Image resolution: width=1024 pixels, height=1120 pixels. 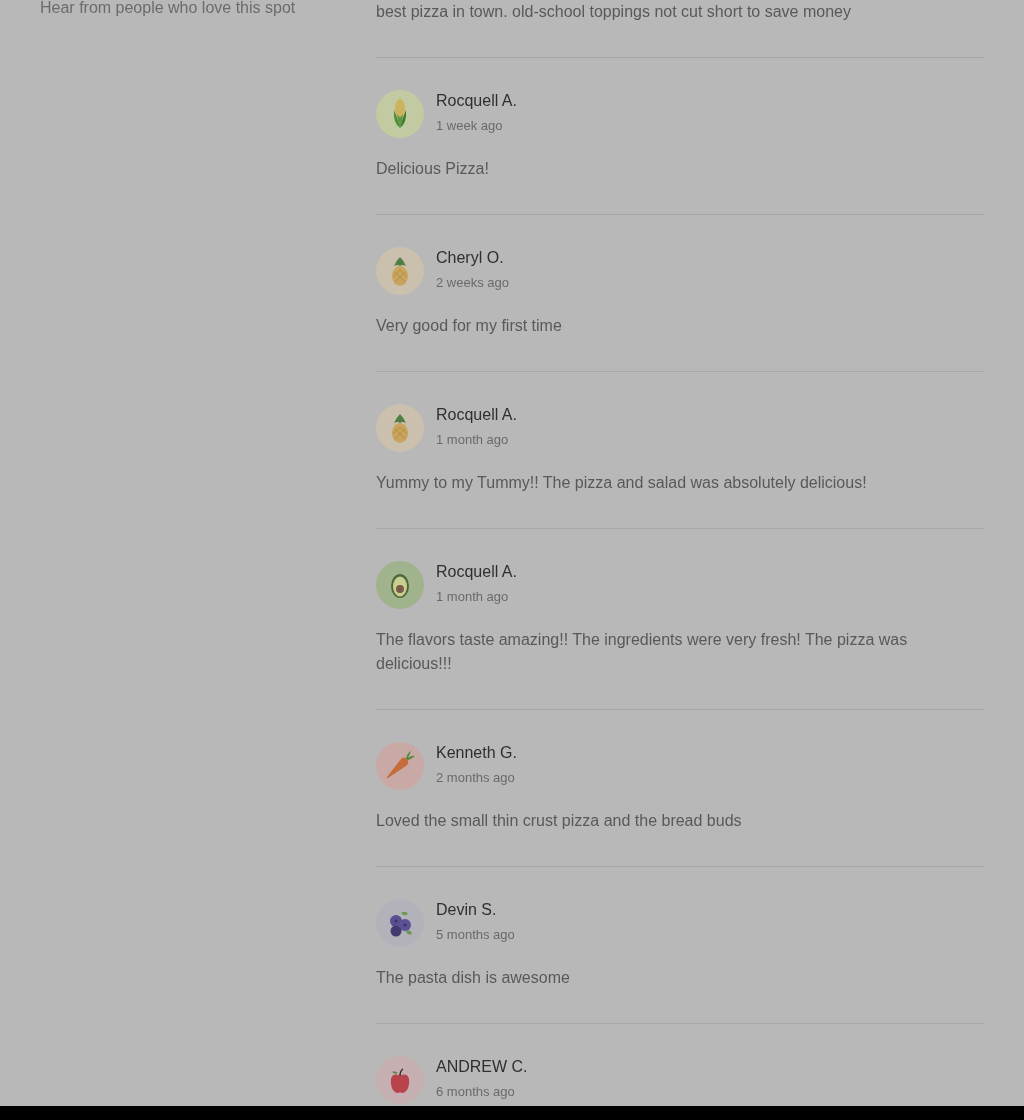 What do you see at coordinates (622, 483) in the screenshot?
I see `review-text: Yummy to my Tummy!! The pizza and salad was absolutely delicious!` at bounding box center [622, 483].